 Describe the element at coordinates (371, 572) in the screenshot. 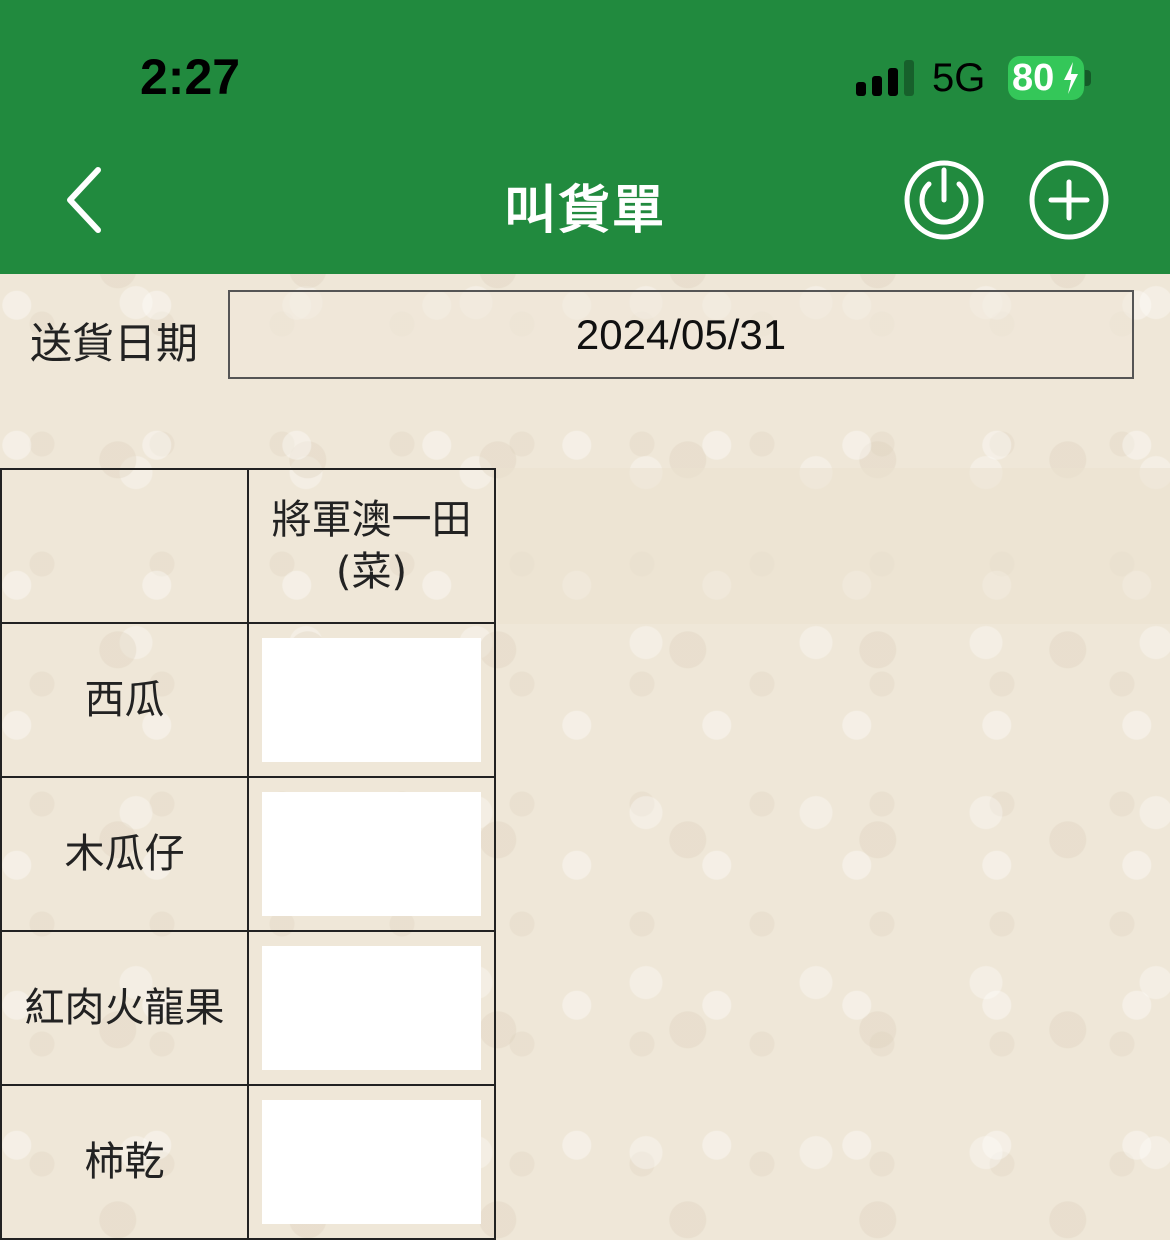

I see `store-category: (菜)` at that location.